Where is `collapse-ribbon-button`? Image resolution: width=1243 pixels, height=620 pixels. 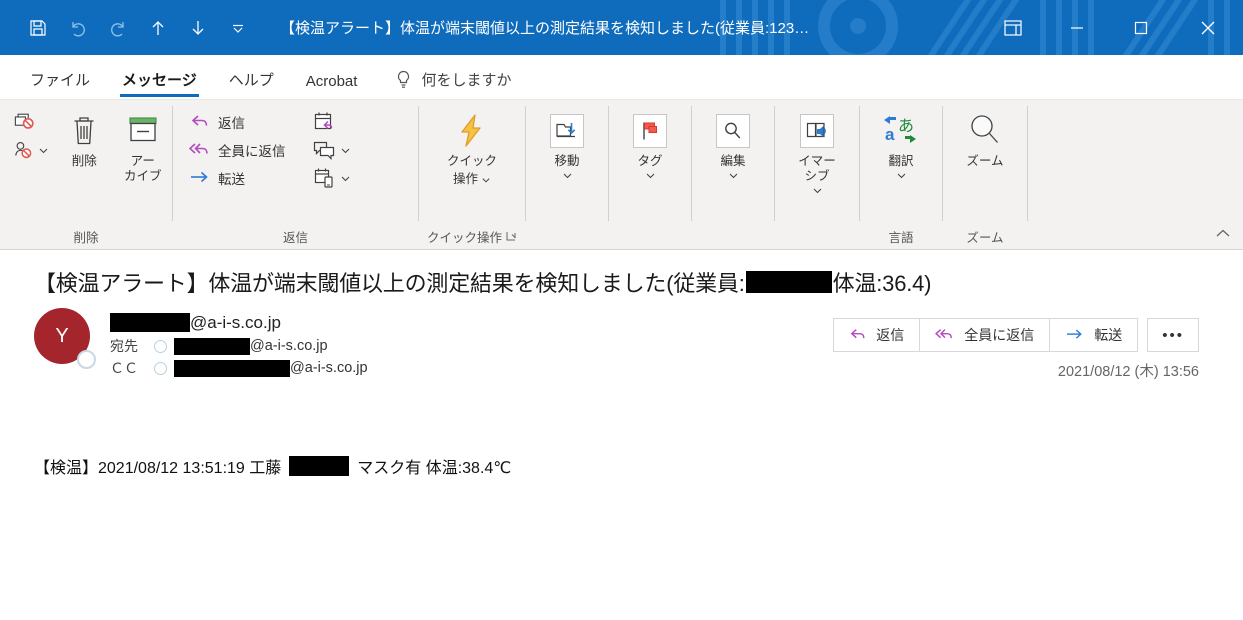
collapse-ribbon-button is located at coordinates (1223, 235).